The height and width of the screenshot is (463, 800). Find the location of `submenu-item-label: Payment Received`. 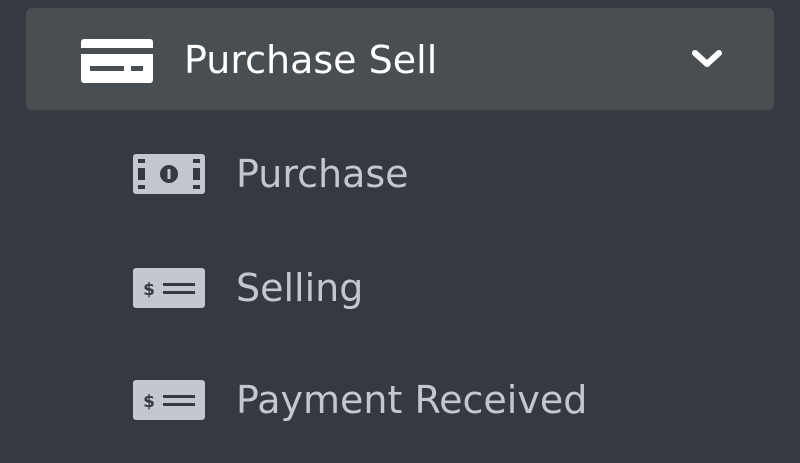

submenu-item-label: Payment Received is located at coordinates (412, 400).